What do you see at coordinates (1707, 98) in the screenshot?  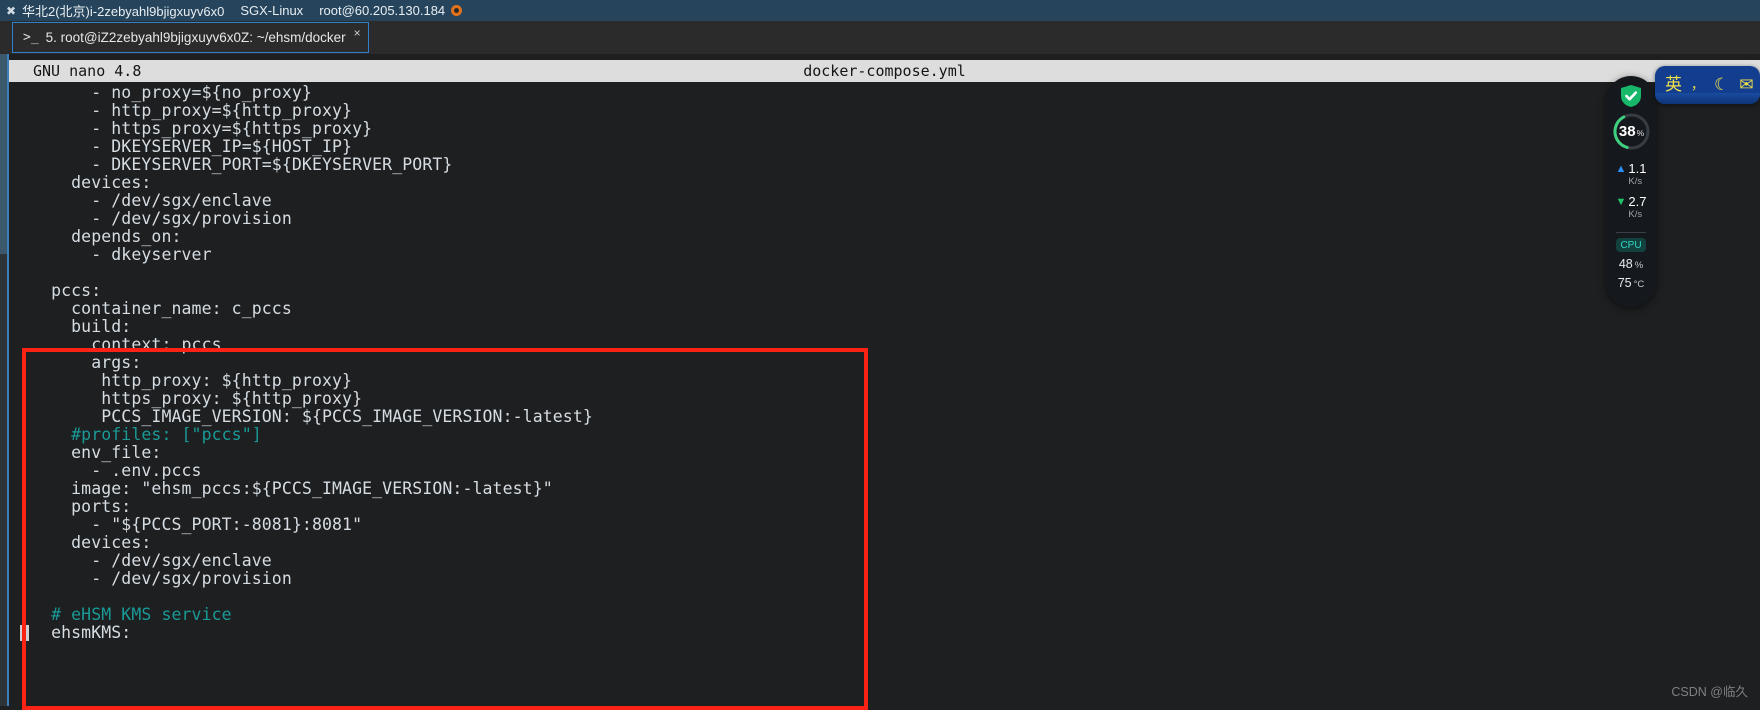 I see `ime-wave-decoration` at bounding box center [1707, 98].